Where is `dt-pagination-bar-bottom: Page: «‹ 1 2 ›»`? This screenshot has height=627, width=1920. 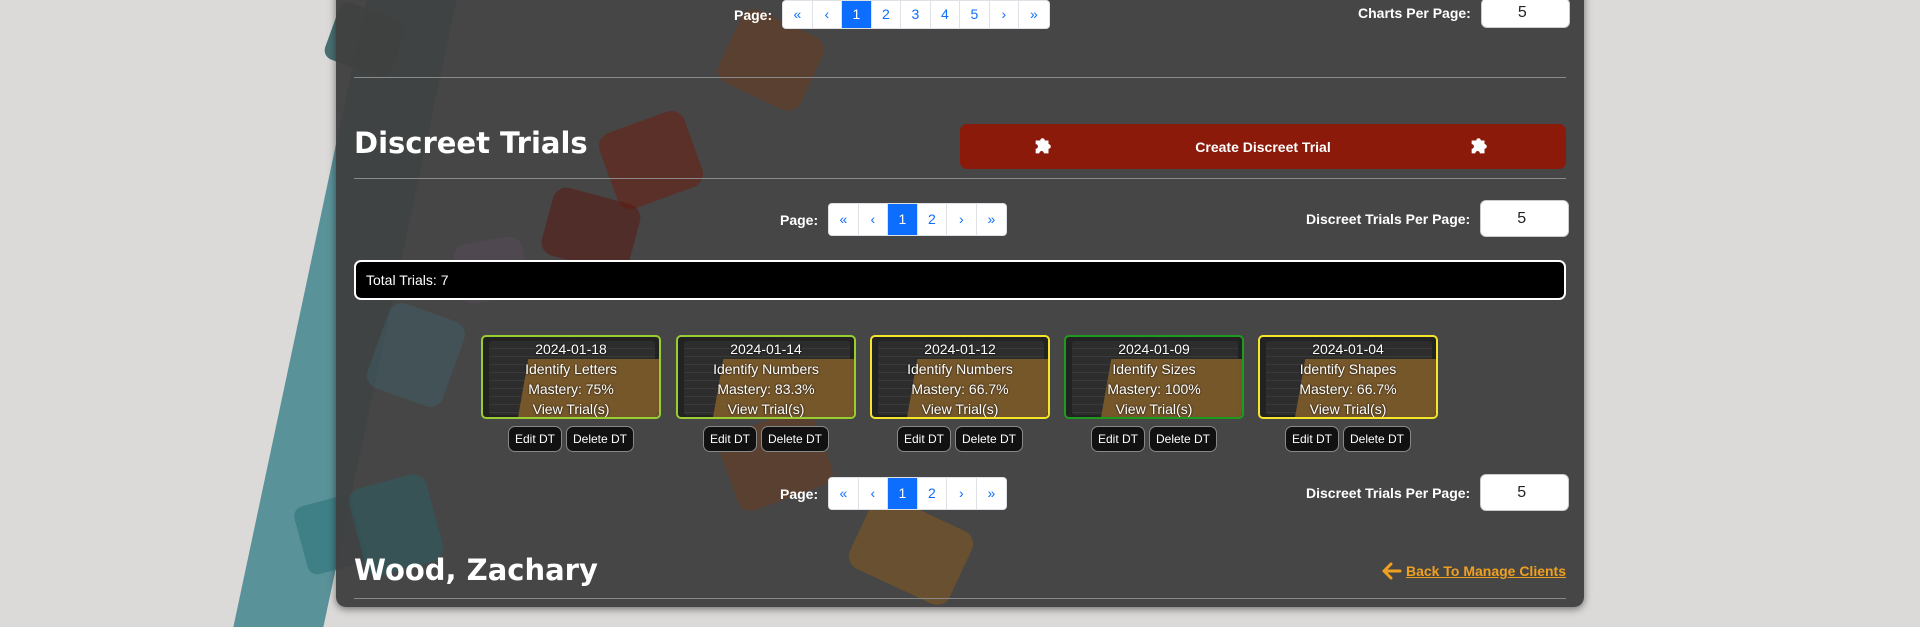 dt-pagination-bar-bottom: Page: «‹ 1 2 ›» is located at coordinates (894, 493).